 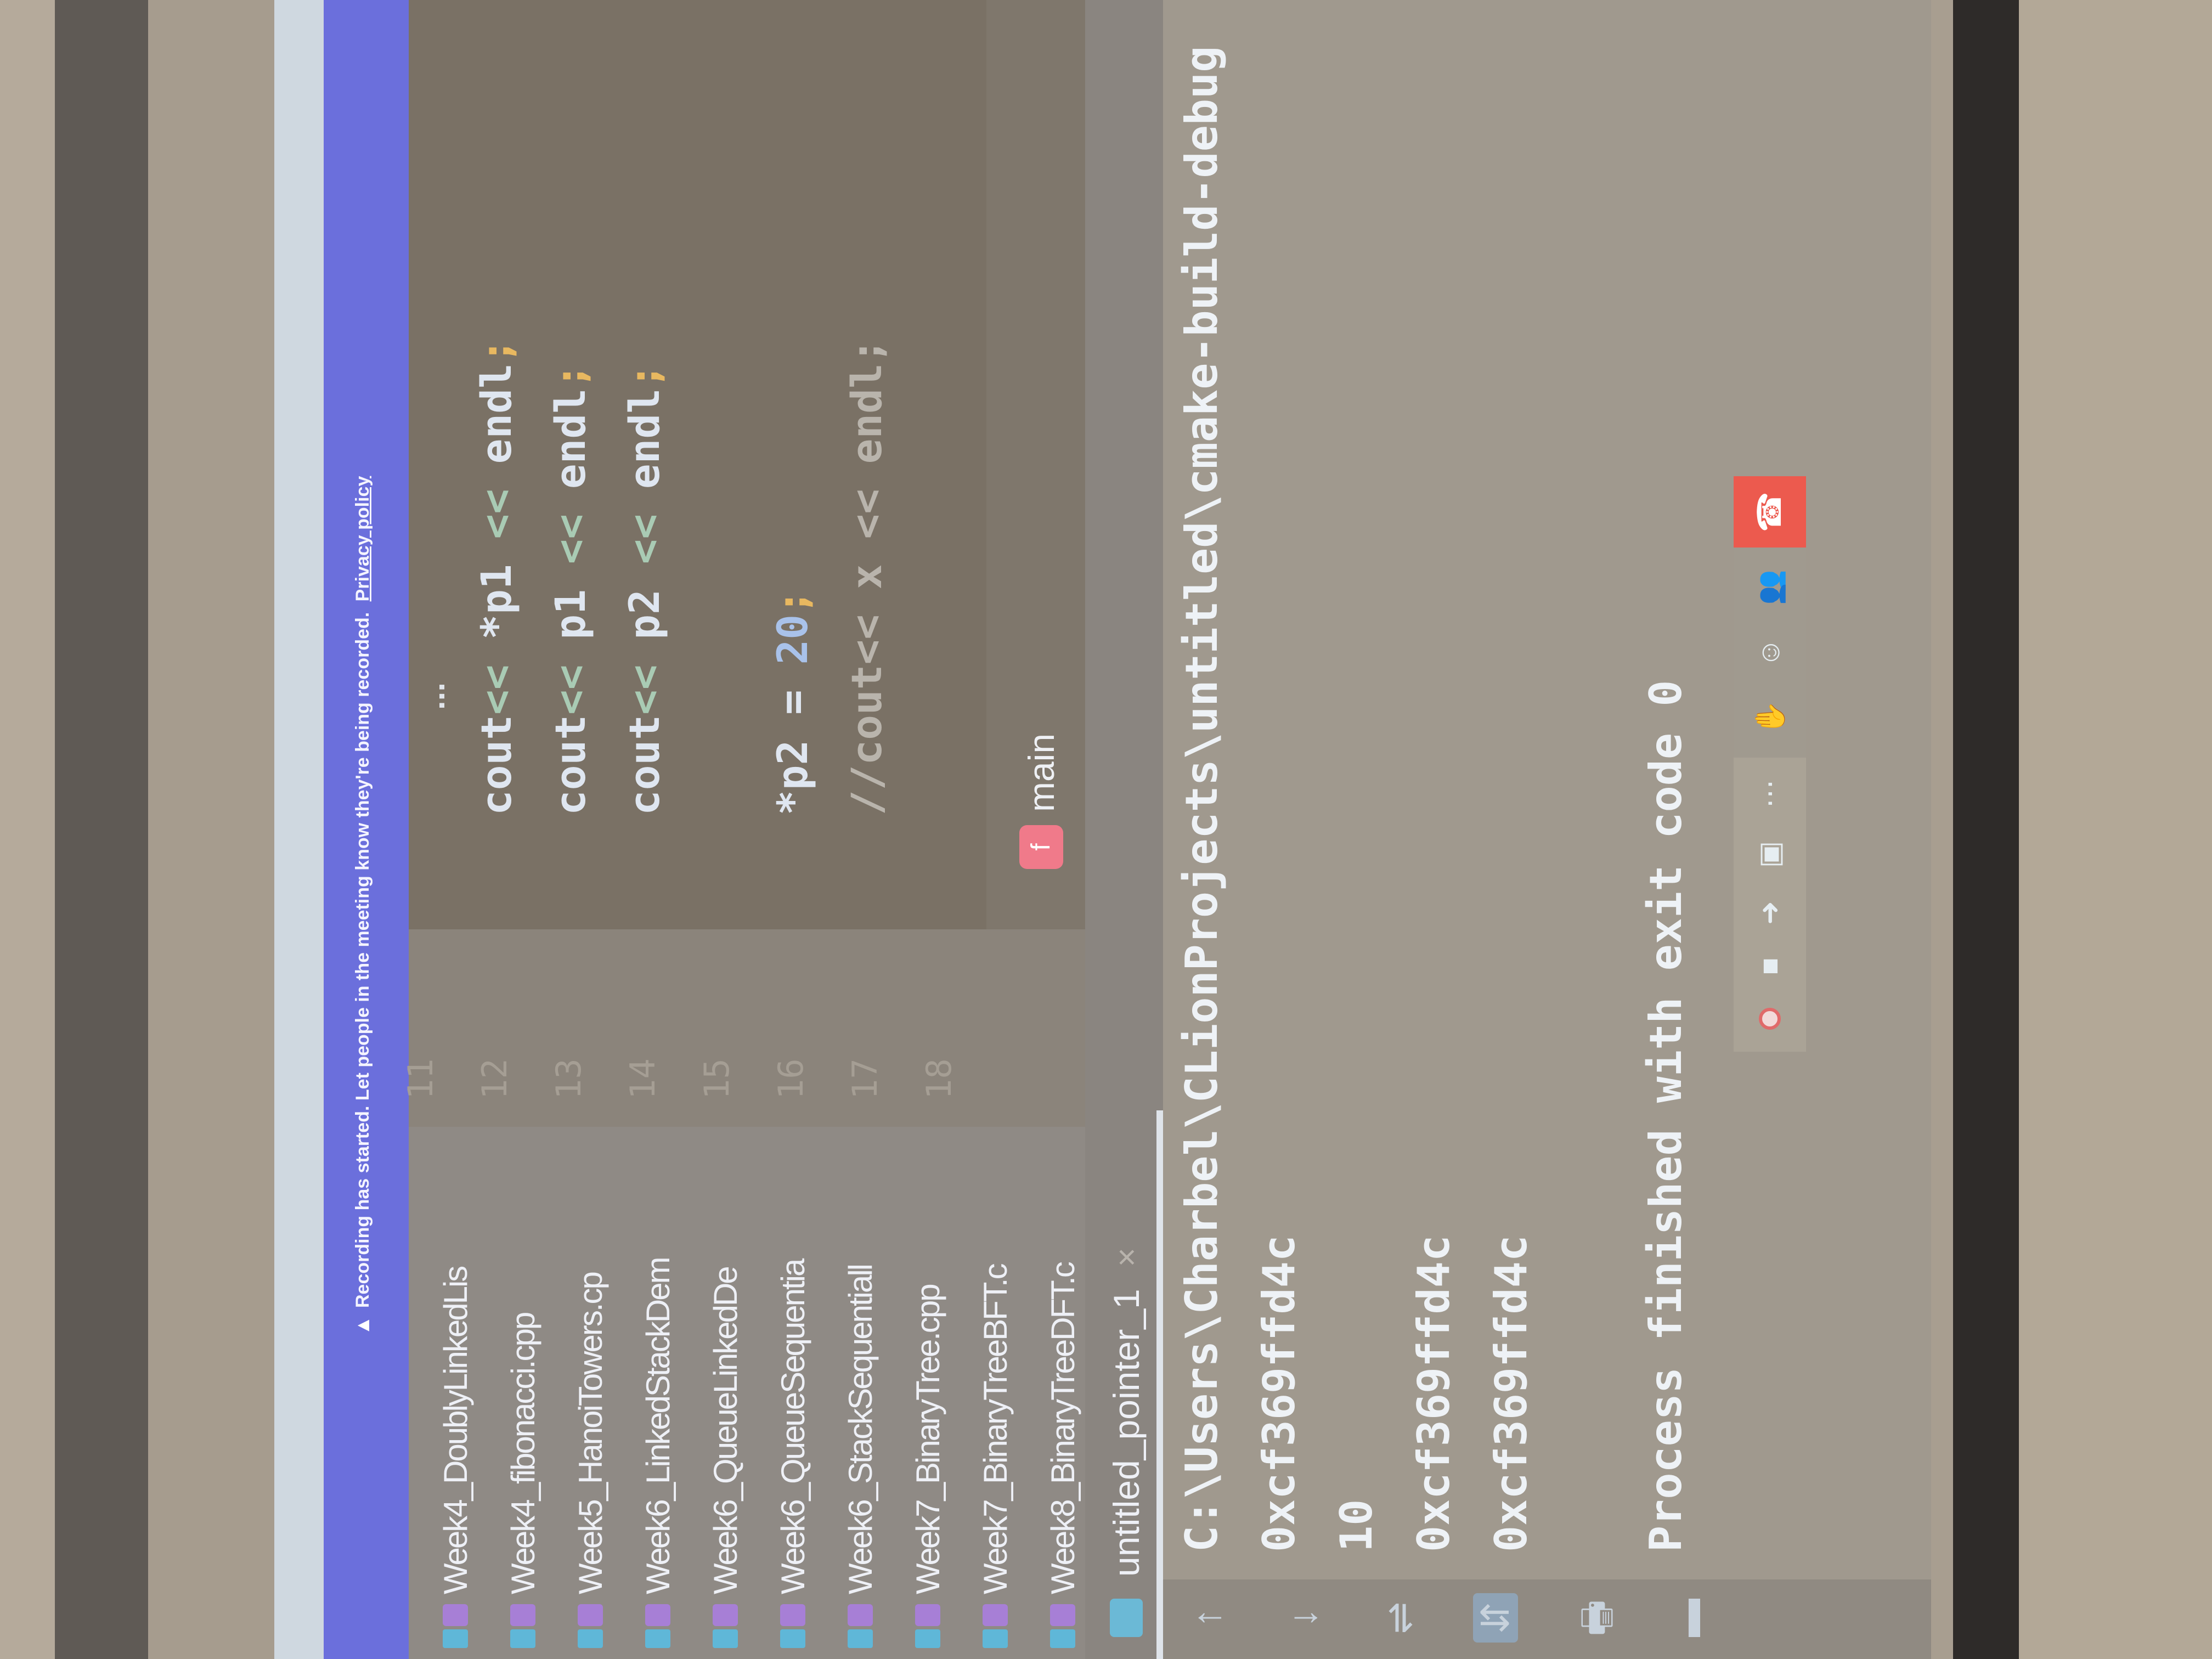 What do you see at coordinates (102, 830) in the screenshot?
I see `screen-frame-left` at bounding box center [102, 830].